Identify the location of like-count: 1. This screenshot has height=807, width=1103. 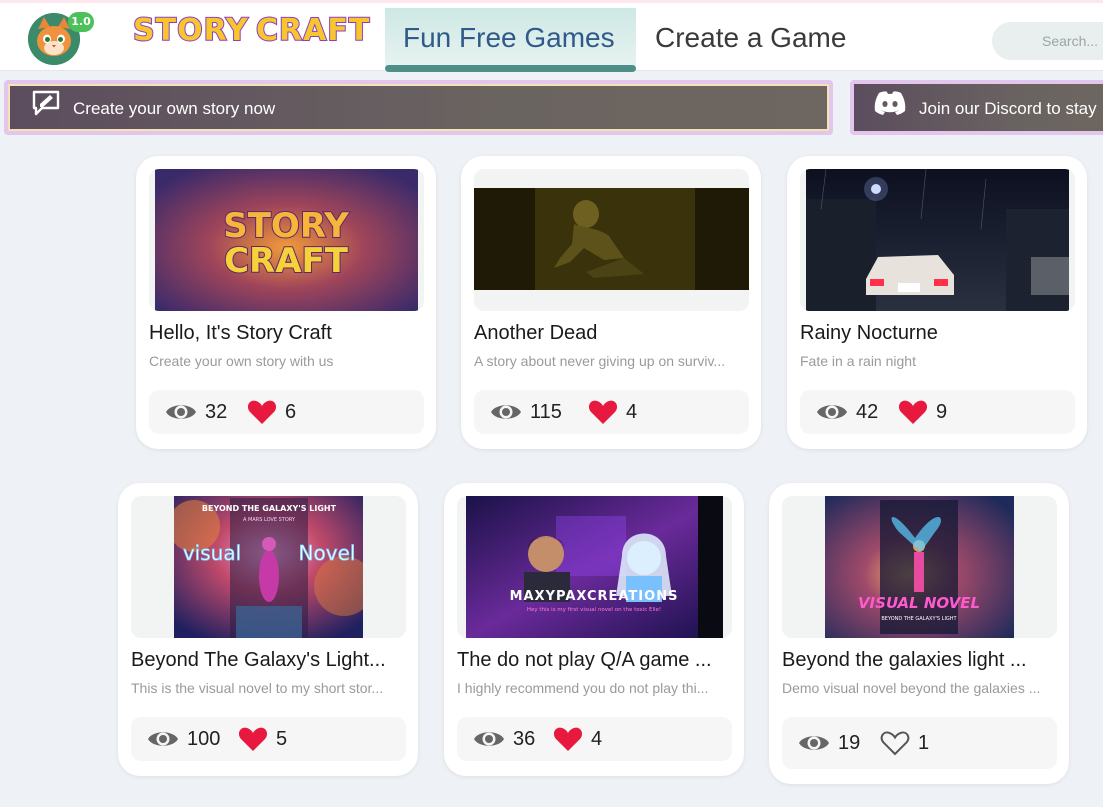
(905, 743).